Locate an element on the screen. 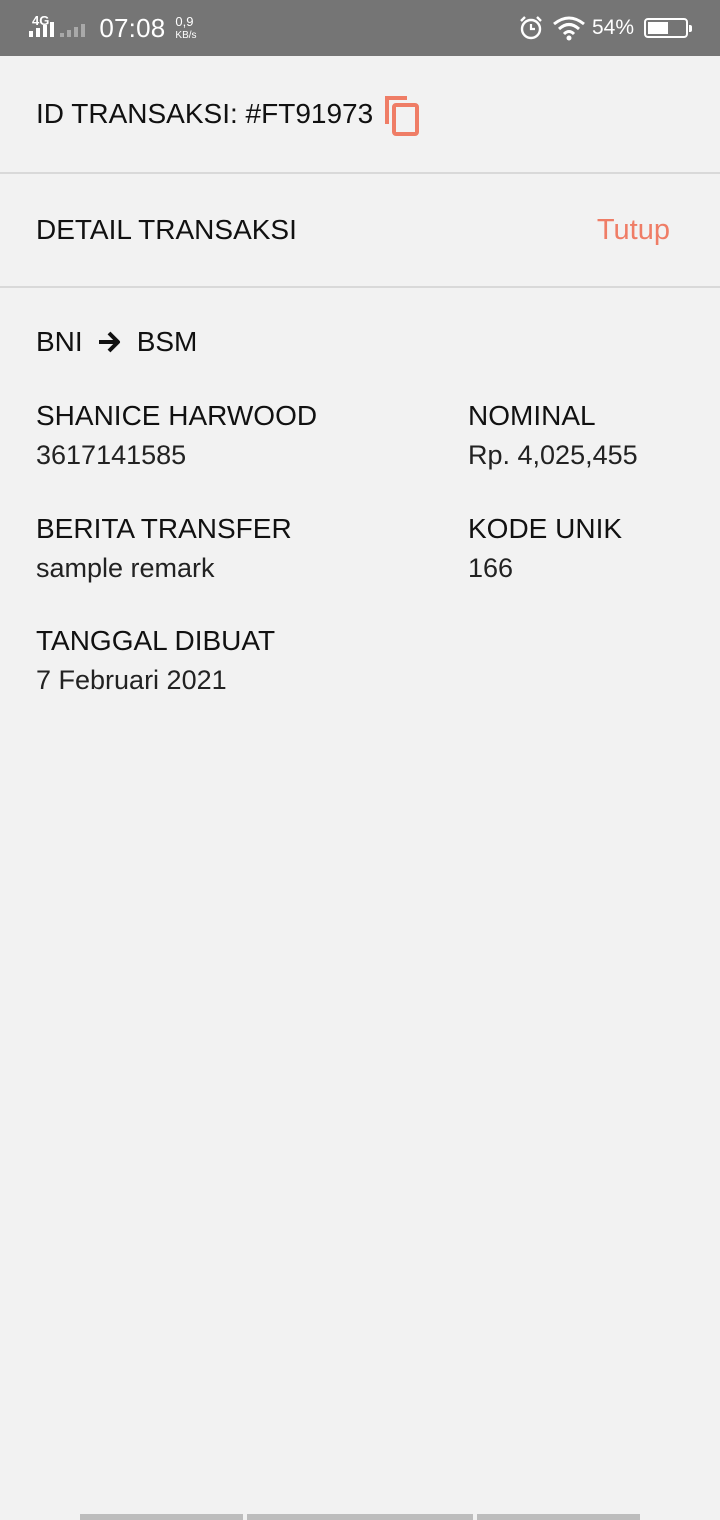 The width and height of the screenshot is (720, 1520). nominal-label: NOMINAL is located at coordinates (532, 415).